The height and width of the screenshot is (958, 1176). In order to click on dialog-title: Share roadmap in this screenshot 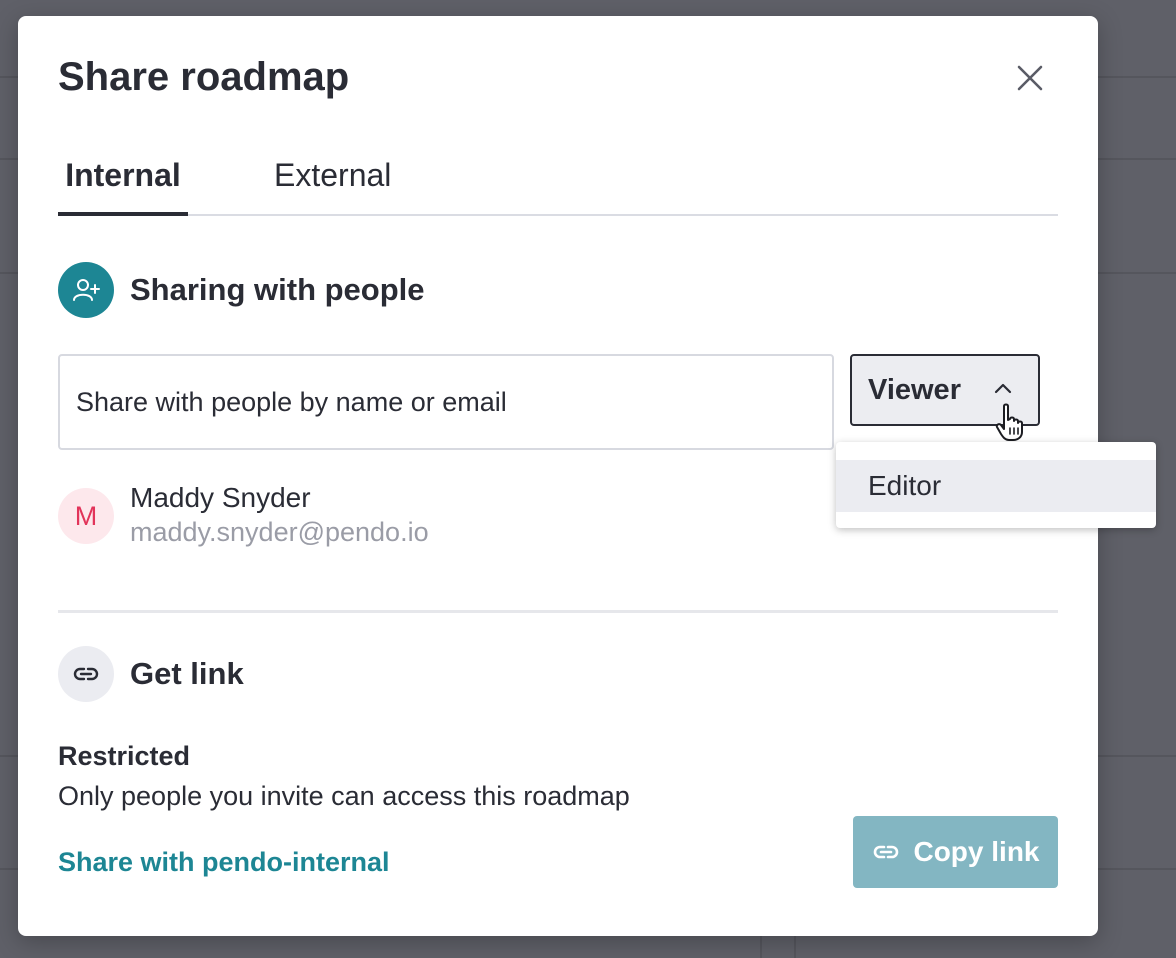, I will do `click(204, 77)`.